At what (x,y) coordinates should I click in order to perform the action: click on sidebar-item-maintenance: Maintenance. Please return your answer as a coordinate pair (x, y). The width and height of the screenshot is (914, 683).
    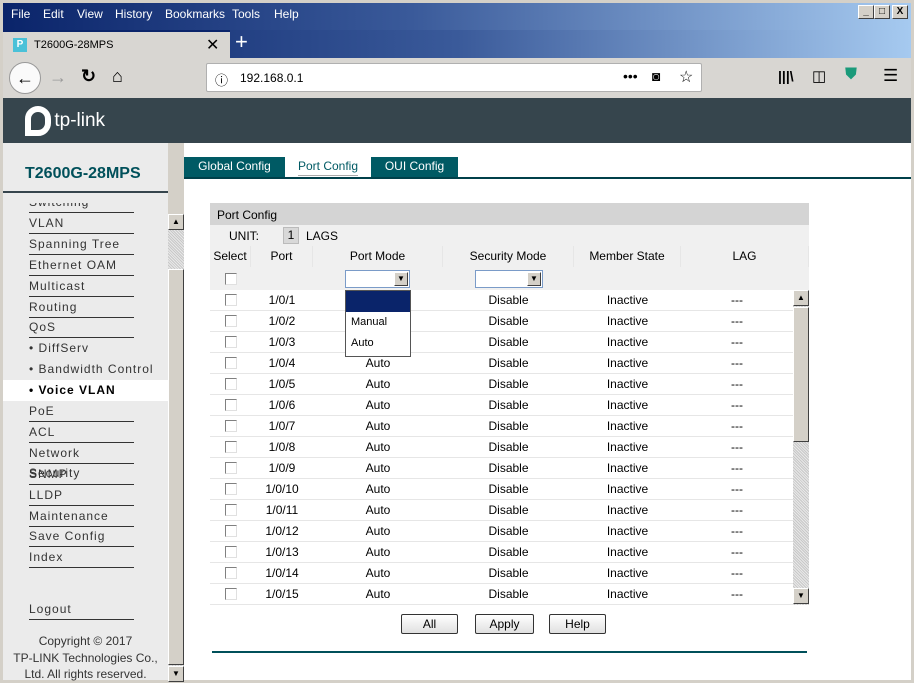
    Looking at the image, I should click on (81, 516).